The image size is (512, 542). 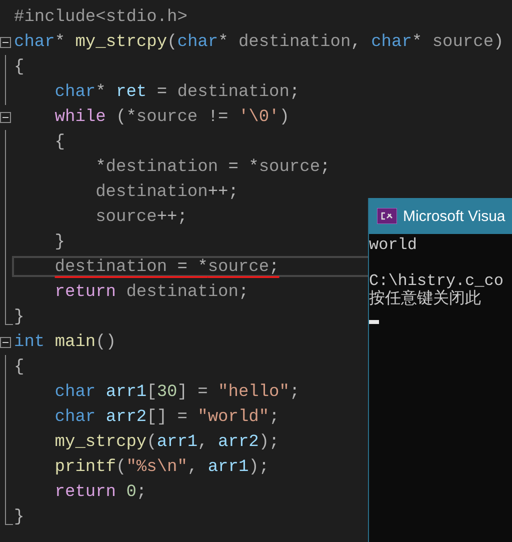 I want to click on code-line: *destination = *source;, so click(x=213, y=168).